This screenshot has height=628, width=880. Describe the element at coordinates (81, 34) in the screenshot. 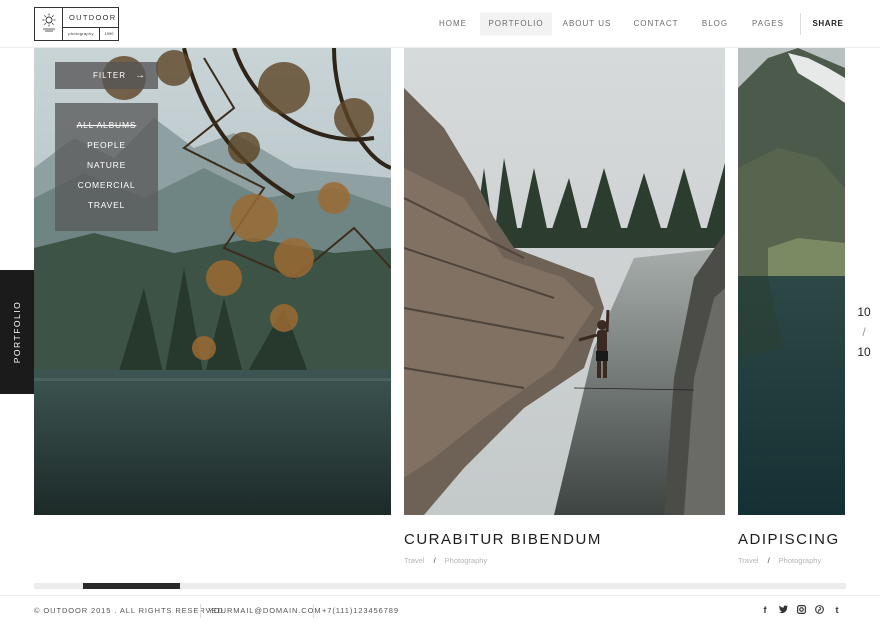

I see `brand-tagline: photography` at that location.